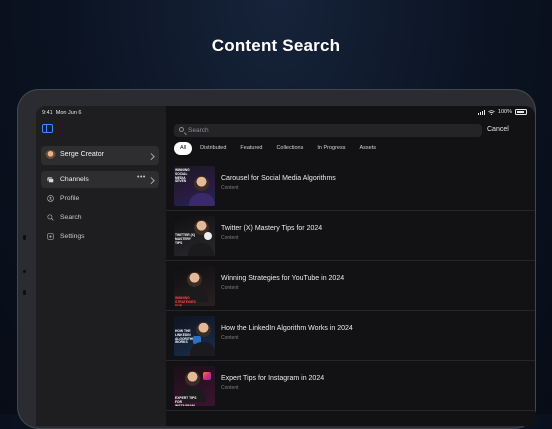  Describe the element at coordinates (331, 148) in the screenshot. I see `tab-in-progress: In Progress` at that location.